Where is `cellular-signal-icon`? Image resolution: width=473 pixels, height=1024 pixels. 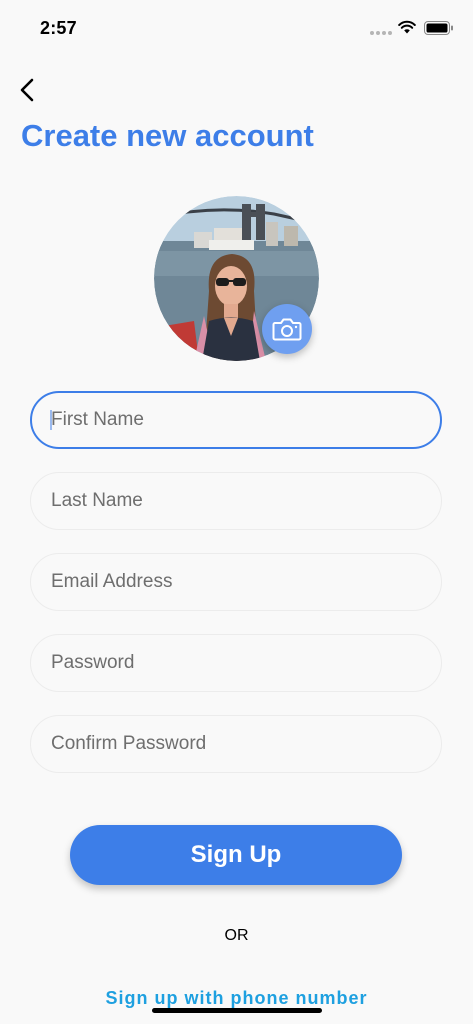 cellular-signal-icon is located at coordinates (381, 33).